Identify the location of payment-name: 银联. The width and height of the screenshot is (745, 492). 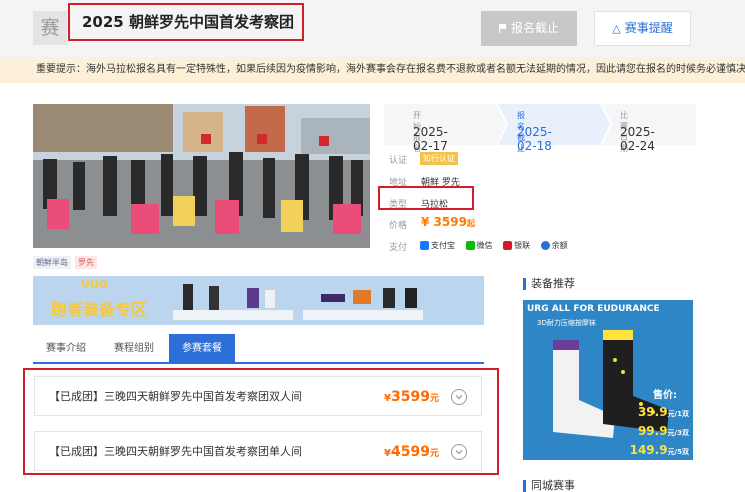
(522, 245).